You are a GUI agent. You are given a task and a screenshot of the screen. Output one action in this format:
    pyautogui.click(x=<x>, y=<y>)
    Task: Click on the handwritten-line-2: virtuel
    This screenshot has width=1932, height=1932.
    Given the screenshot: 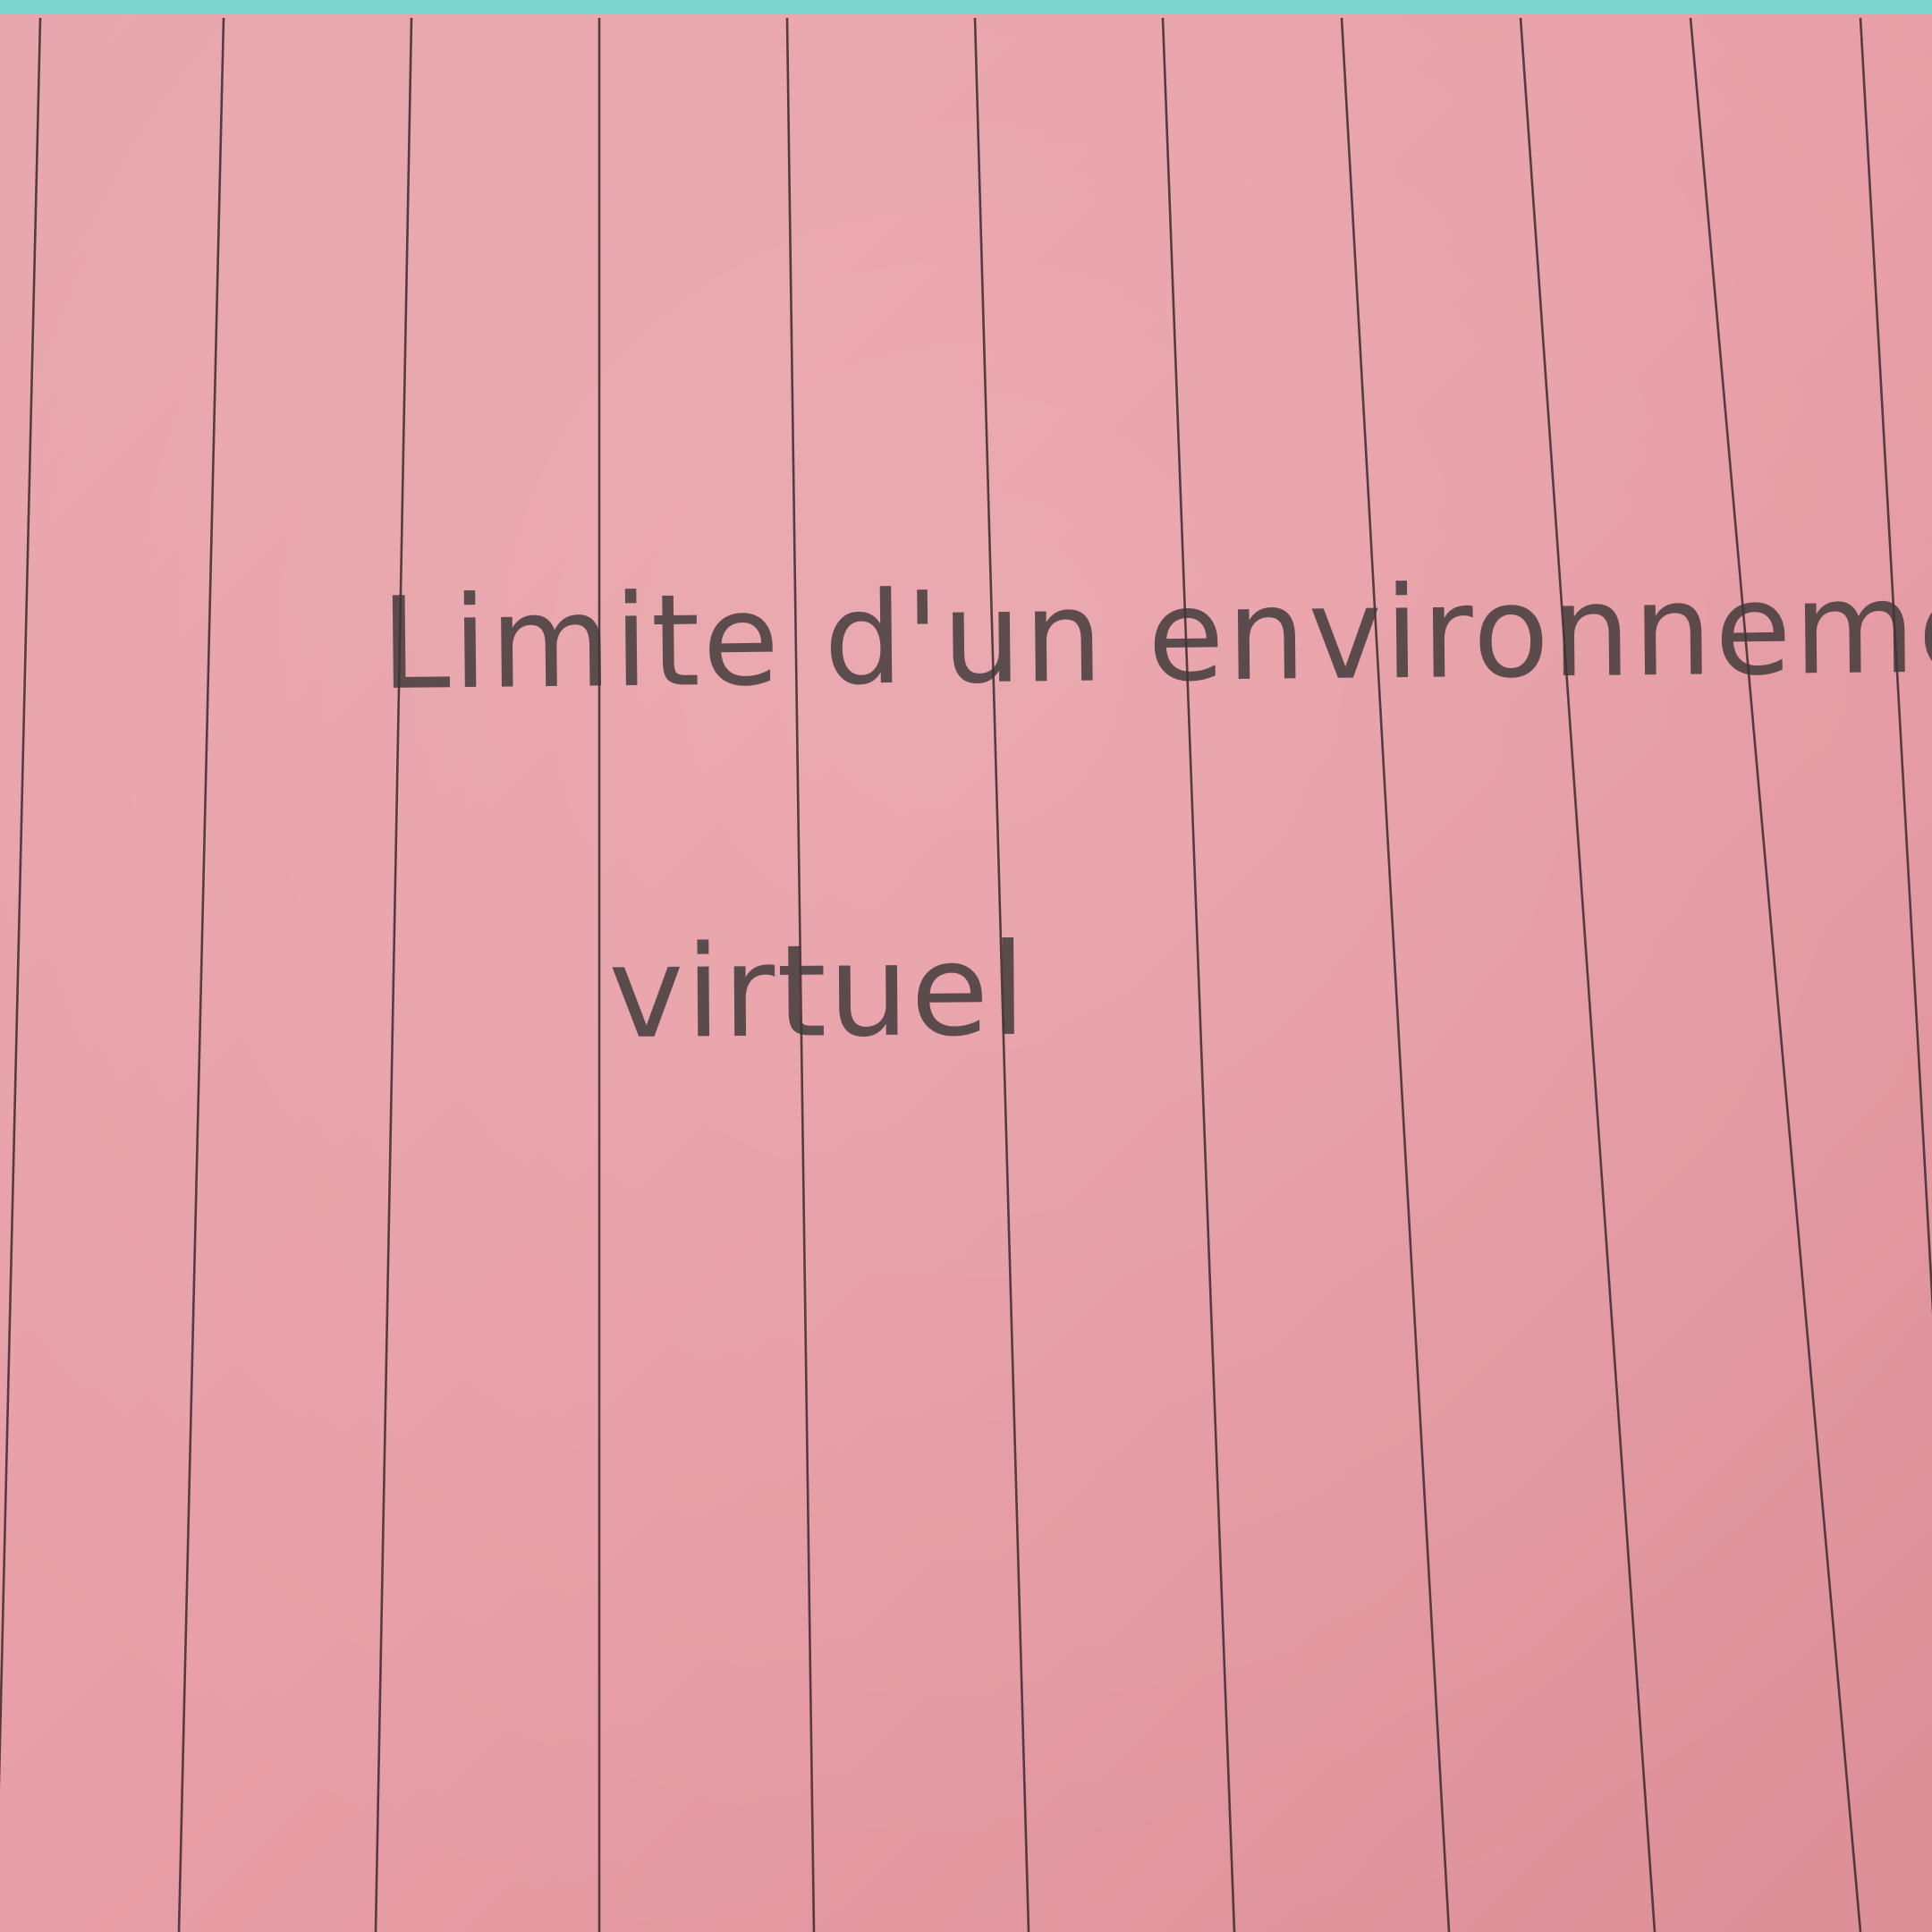 What is the action you would take?
    pyautogui.click(x=818, y=991)
    